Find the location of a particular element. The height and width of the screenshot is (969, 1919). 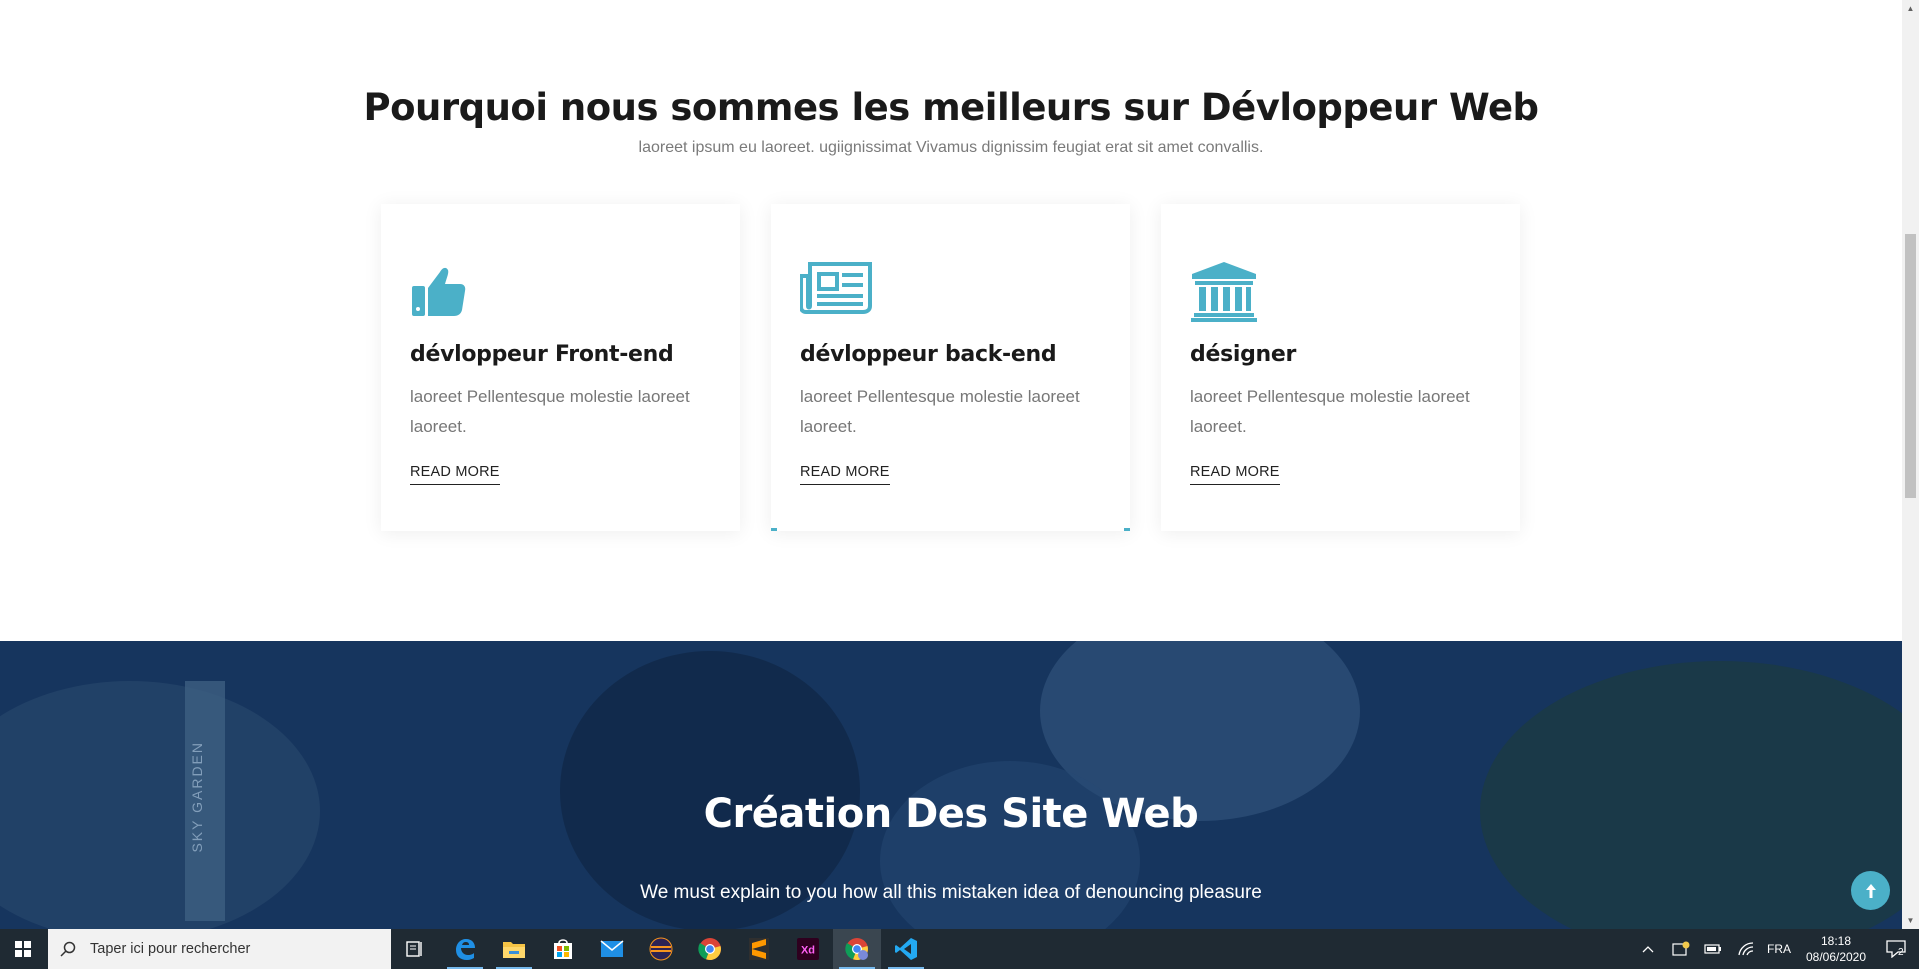

thumbs-up-icon is located at coordinates (446, 292).